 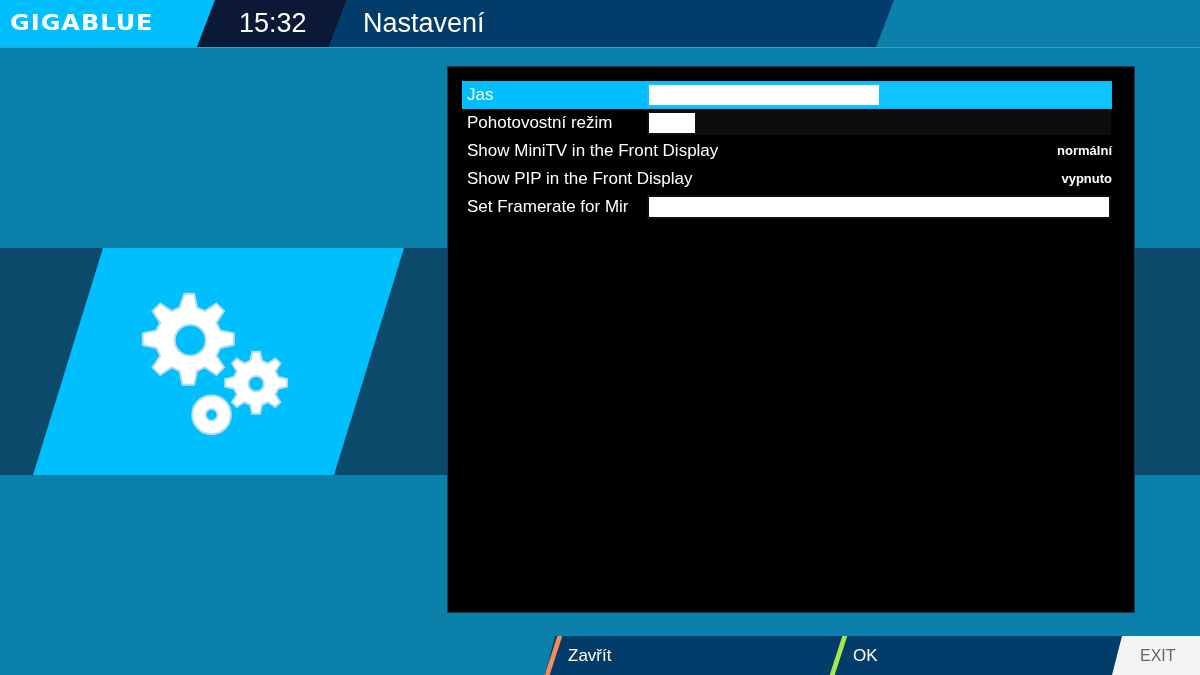 I want to click on setting-label: Set Framerate for Mir, so click(x=548, y=206).